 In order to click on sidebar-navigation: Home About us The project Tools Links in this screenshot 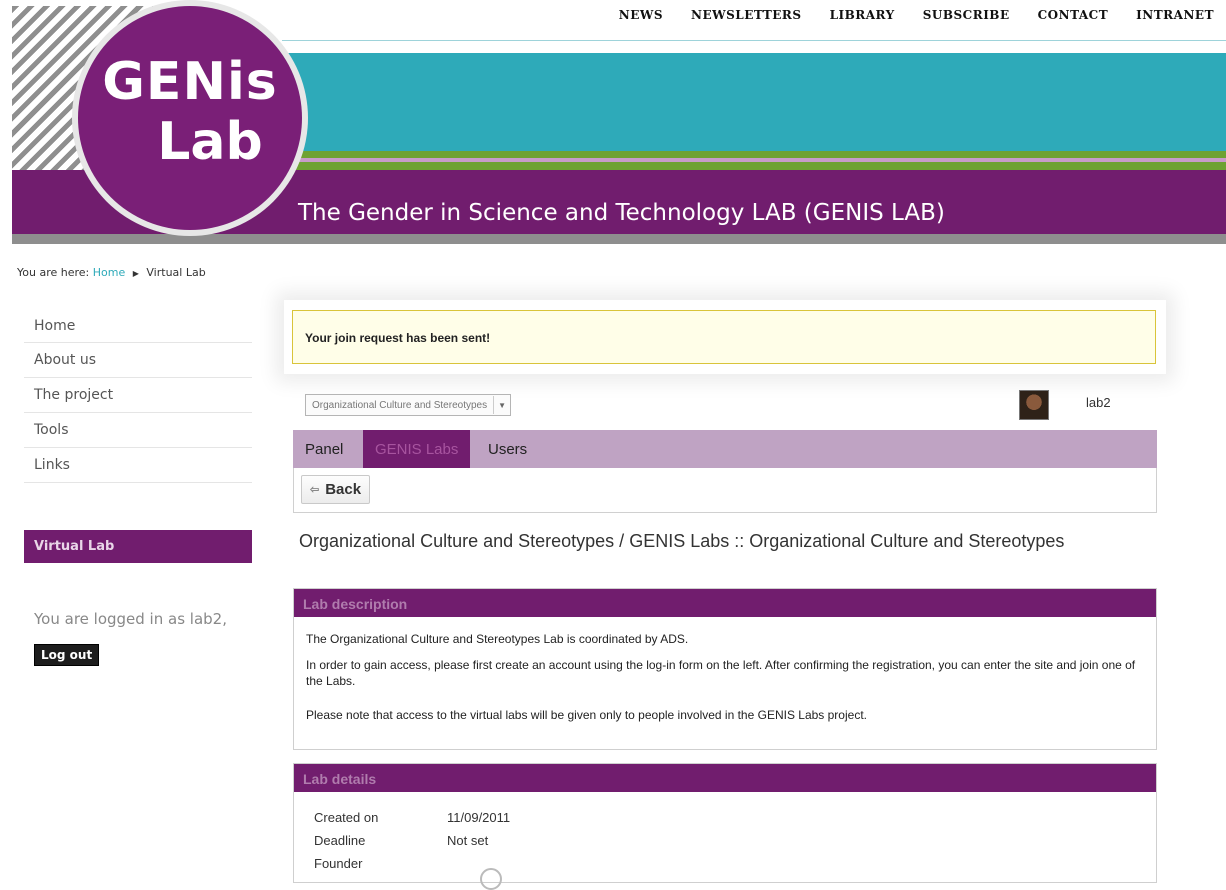, I will do `click(138, 396)`.